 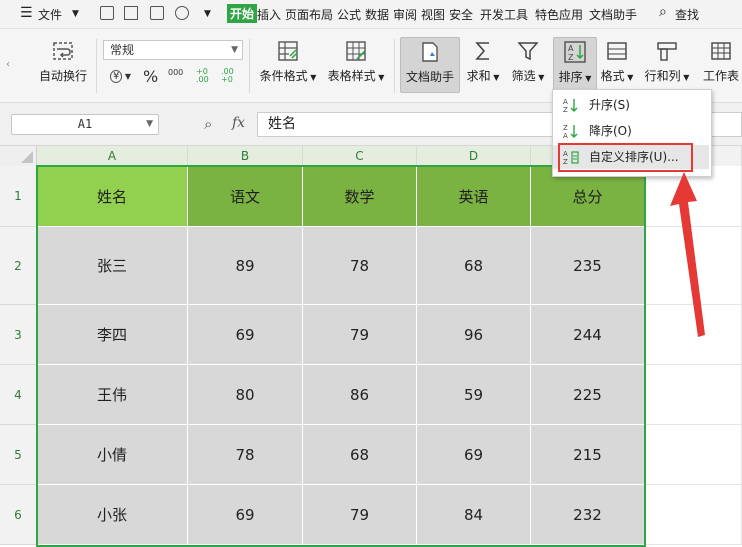 I want to click on conditional-format-button: 条件格式 ▼, so click(x=288, y=61).